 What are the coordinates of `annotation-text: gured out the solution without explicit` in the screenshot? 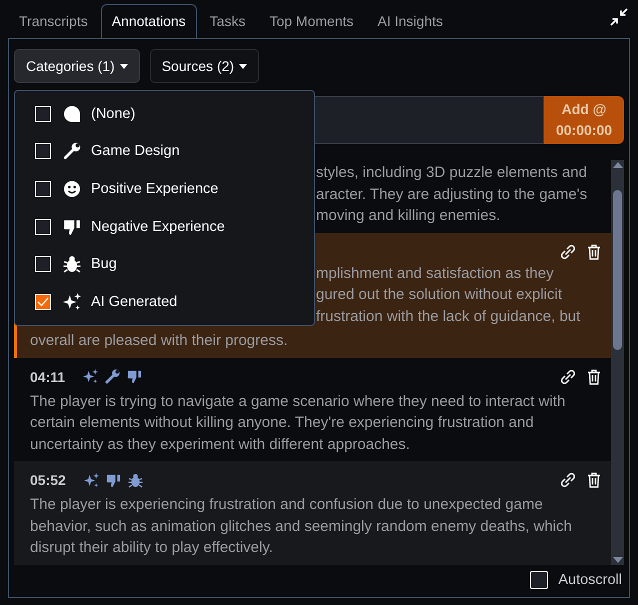 It's located at (439, 295).